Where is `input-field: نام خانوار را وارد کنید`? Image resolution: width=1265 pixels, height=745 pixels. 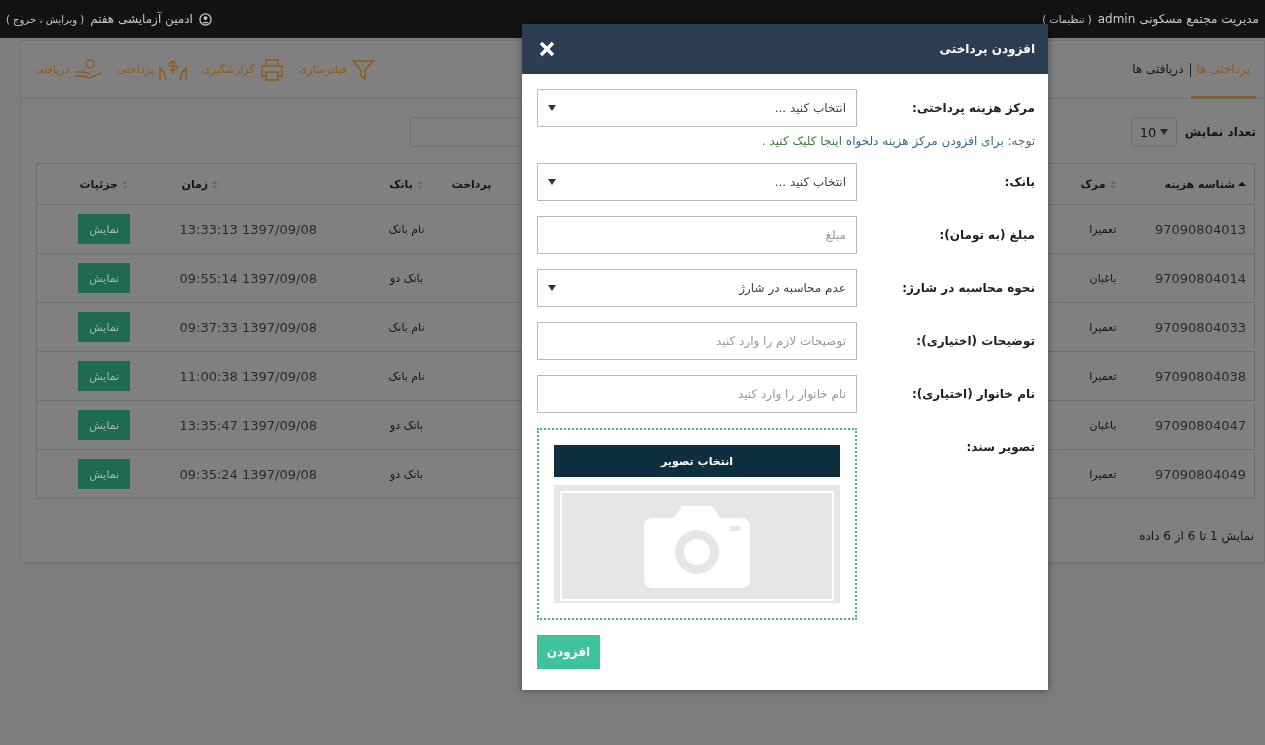
input-field: نام خانوار را وارد کنید is located at coordinates (697, 394).